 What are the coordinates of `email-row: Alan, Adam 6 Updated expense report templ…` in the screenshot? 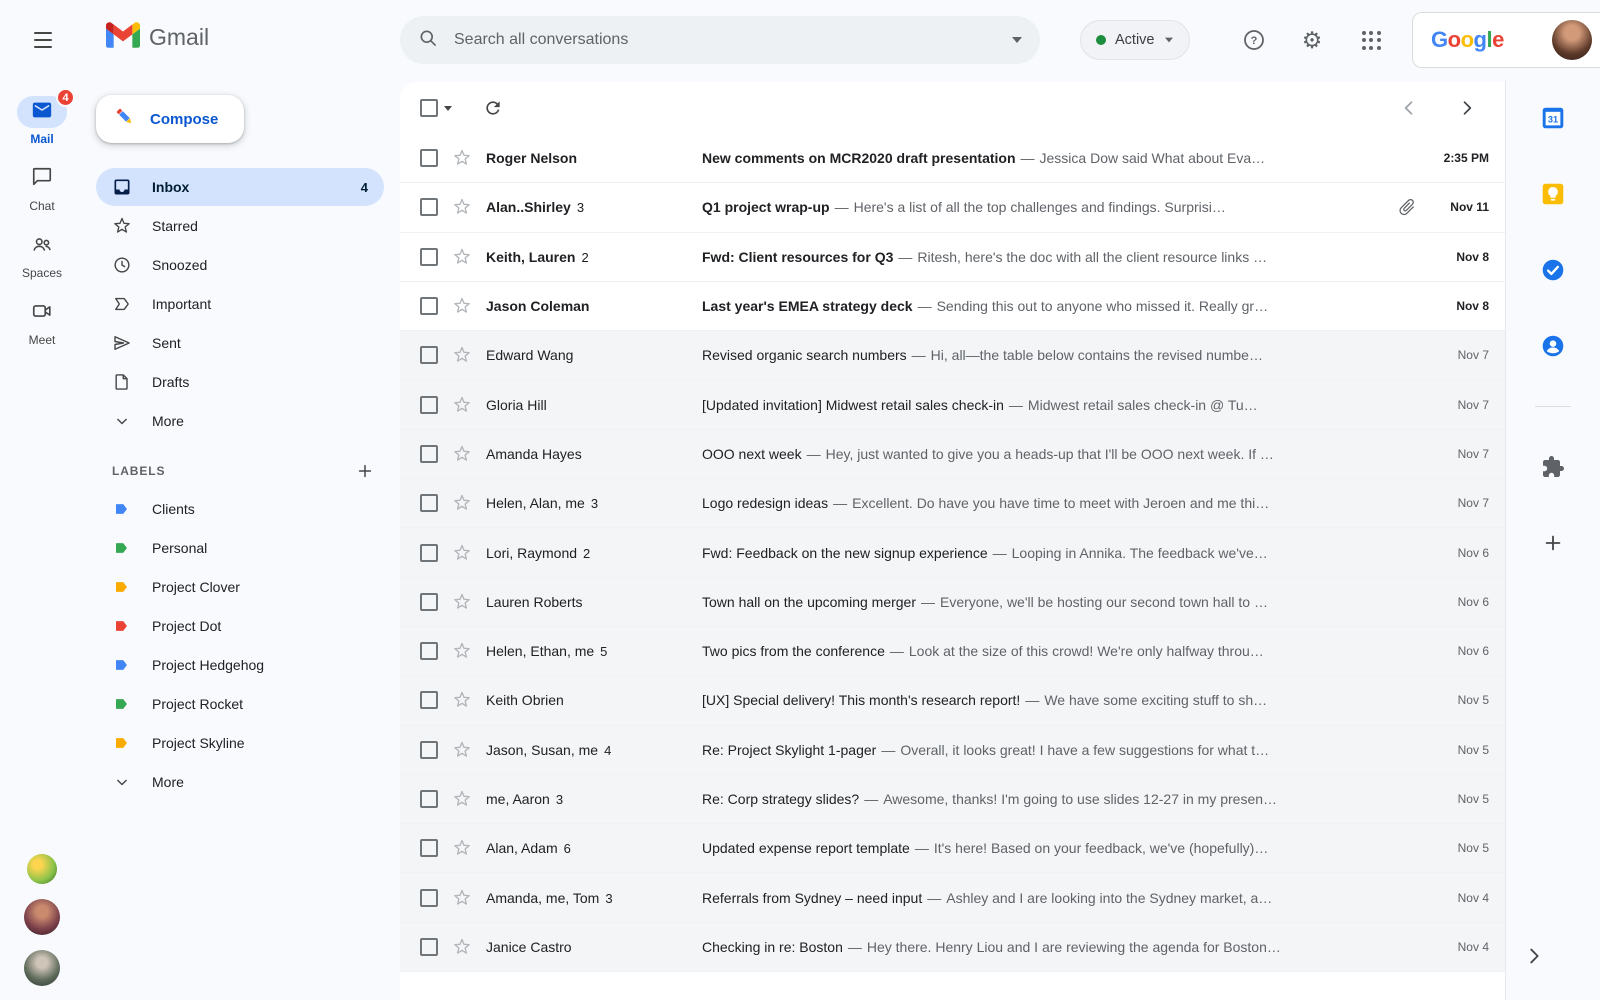 It's located at (952, 849).